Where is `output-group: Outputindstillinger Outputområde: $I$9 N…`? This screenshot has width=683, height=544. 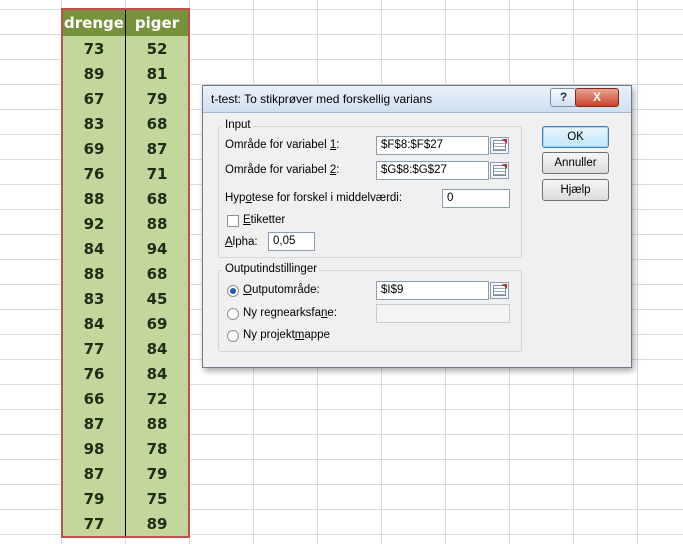
output-group: Outputindstillinger Outputområde: $I$9 N… is located at coordinates (370, 307).